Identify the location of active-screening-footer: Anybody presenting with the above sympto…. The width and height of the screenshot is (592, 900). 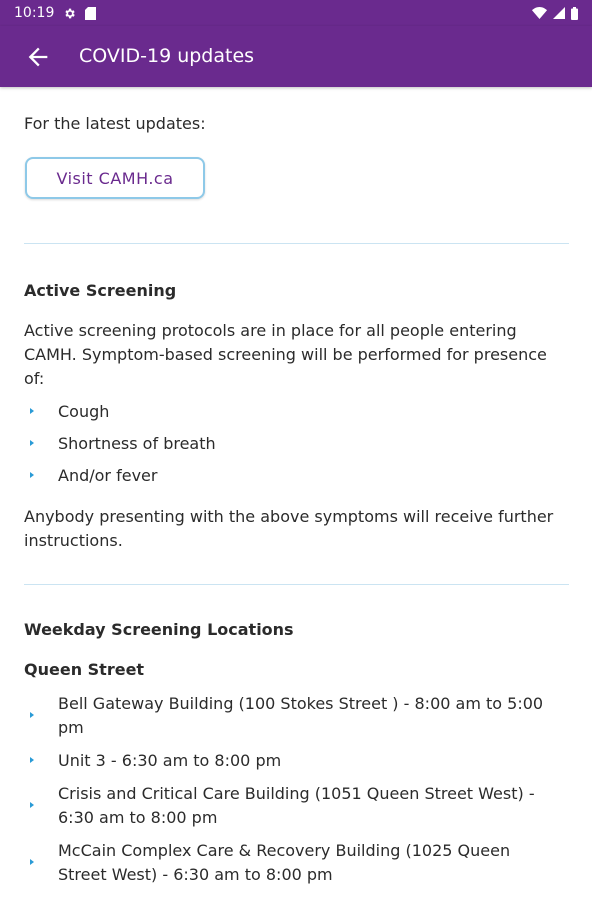
(289, 528).